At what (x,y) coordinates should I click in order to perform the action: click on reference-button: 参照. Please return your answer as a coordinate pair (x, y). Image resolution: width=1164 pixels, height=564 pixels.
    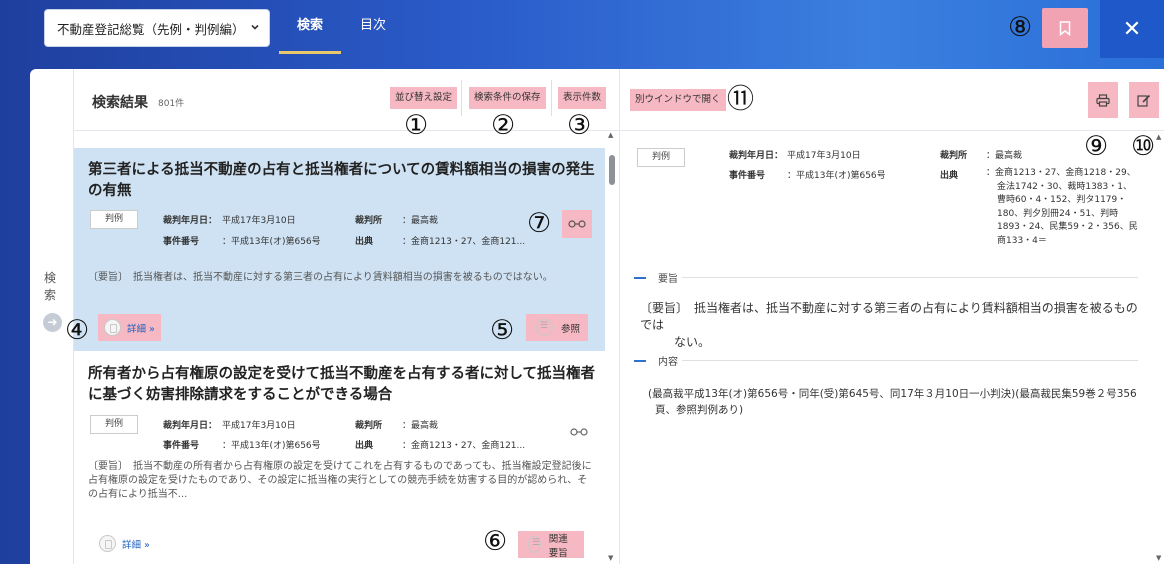
    Looking at the image, I should click on (557, 327).